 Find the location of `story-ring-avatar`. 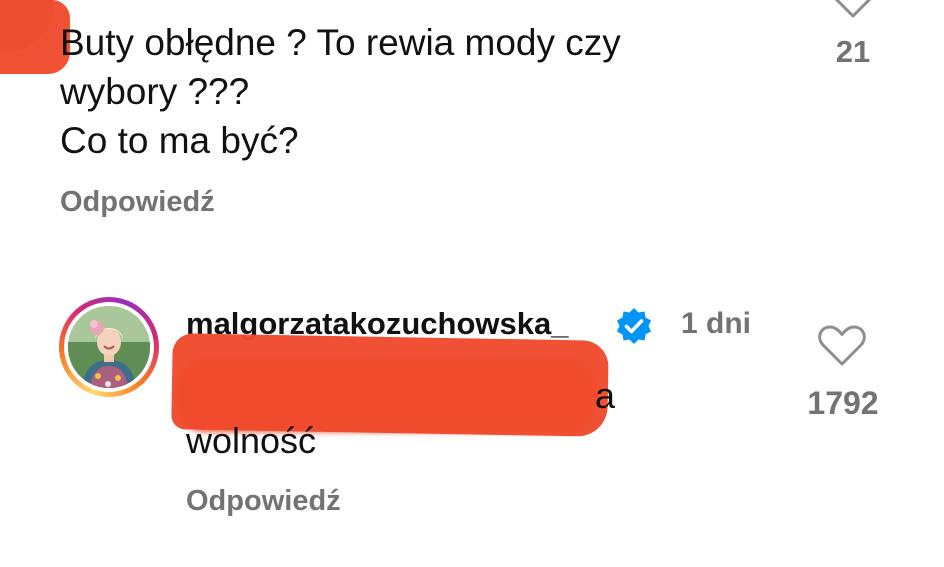

story-ring-avatar is located at coordinates (109, 347).